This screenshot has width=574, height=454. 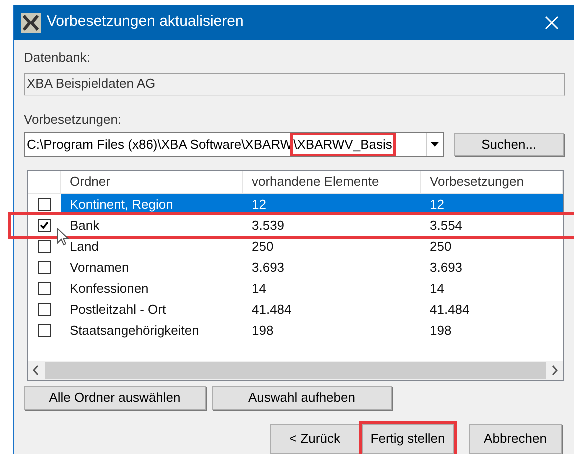 I want to click on mouse-pointer-icon, so click(x=63, y=237).